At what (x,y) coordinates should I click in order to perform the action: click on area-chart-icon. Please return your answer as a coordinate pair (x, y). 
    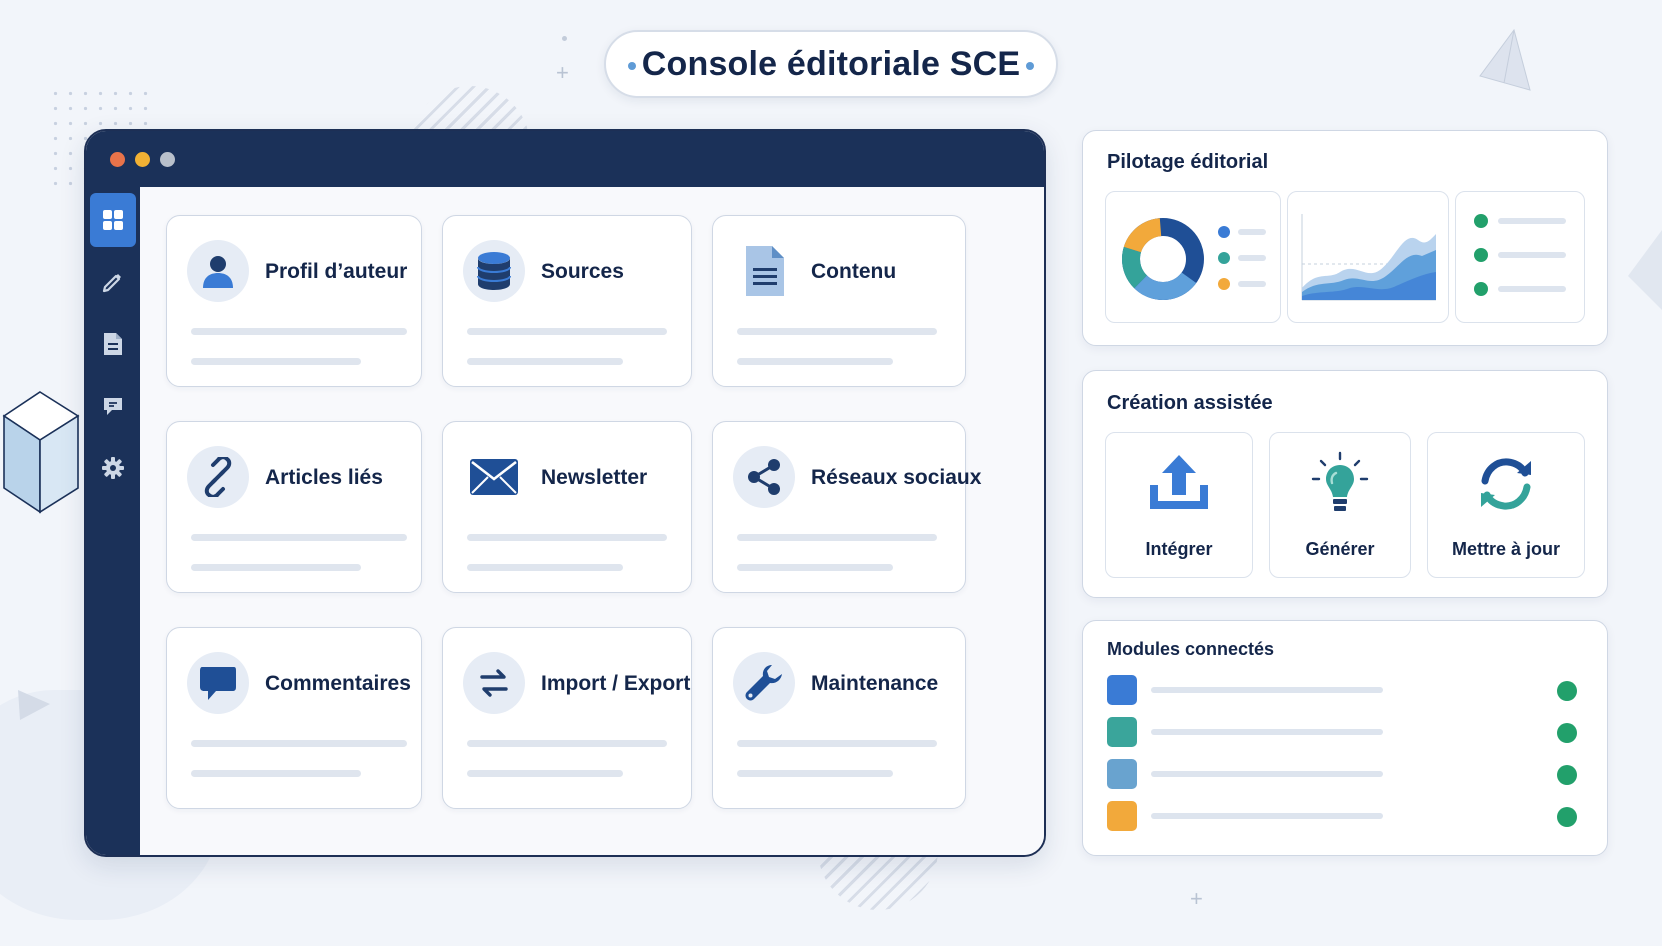
    Looking at the image, I should click on (1368, 257).